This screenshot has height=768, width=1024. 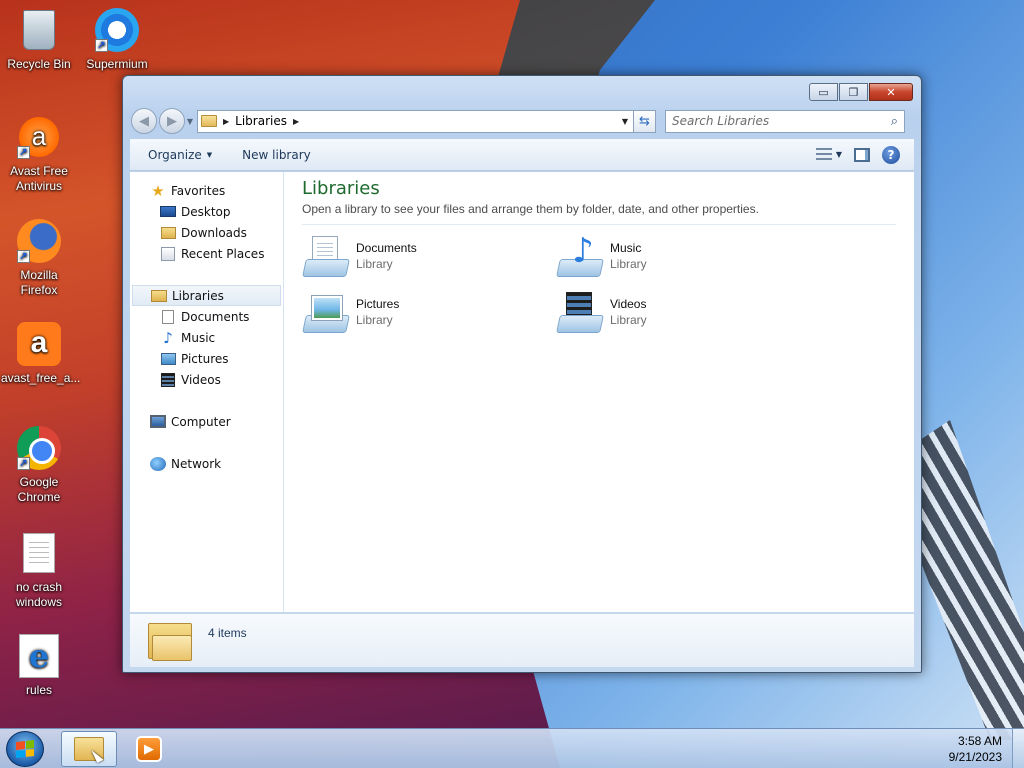 What do you see at coordinates (223, 253) in the screenshot?
I see `nav-label: Recent Places` at bounding box center [223, 253].